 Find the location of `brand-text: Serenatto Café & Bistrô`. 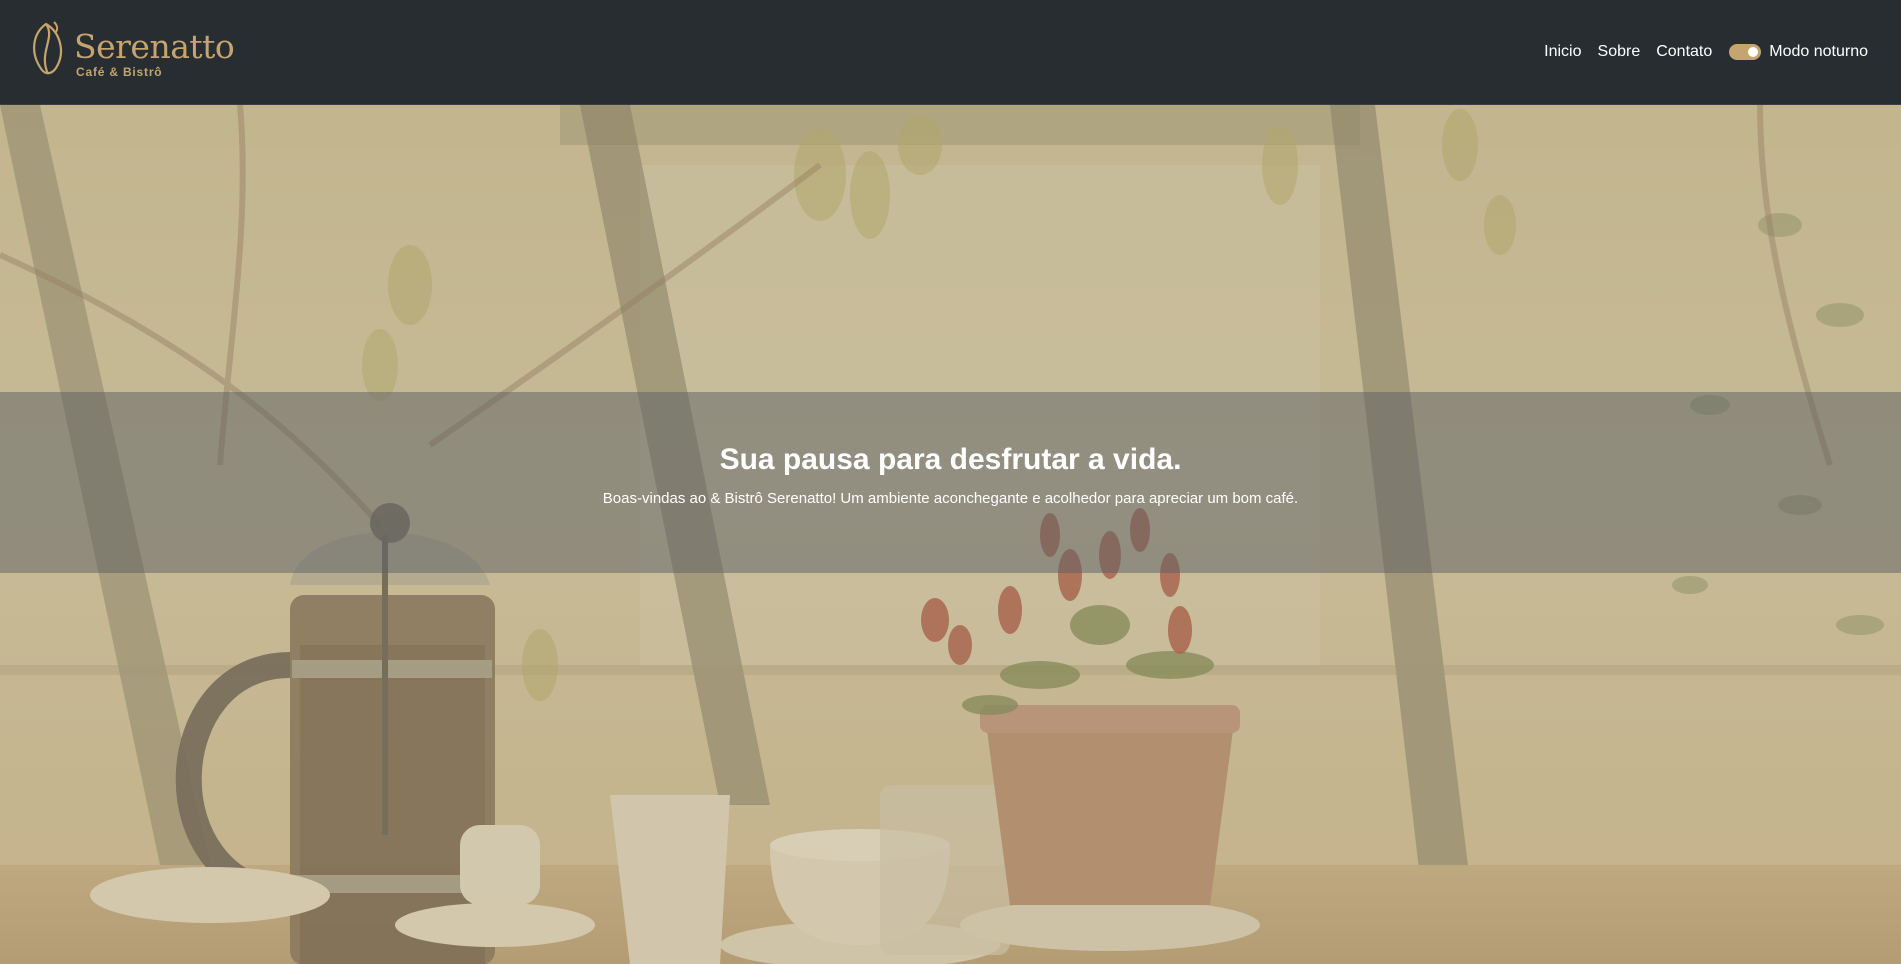

brand-text: Serenatto Café & Bistrô is located at coordinates (154, 50).